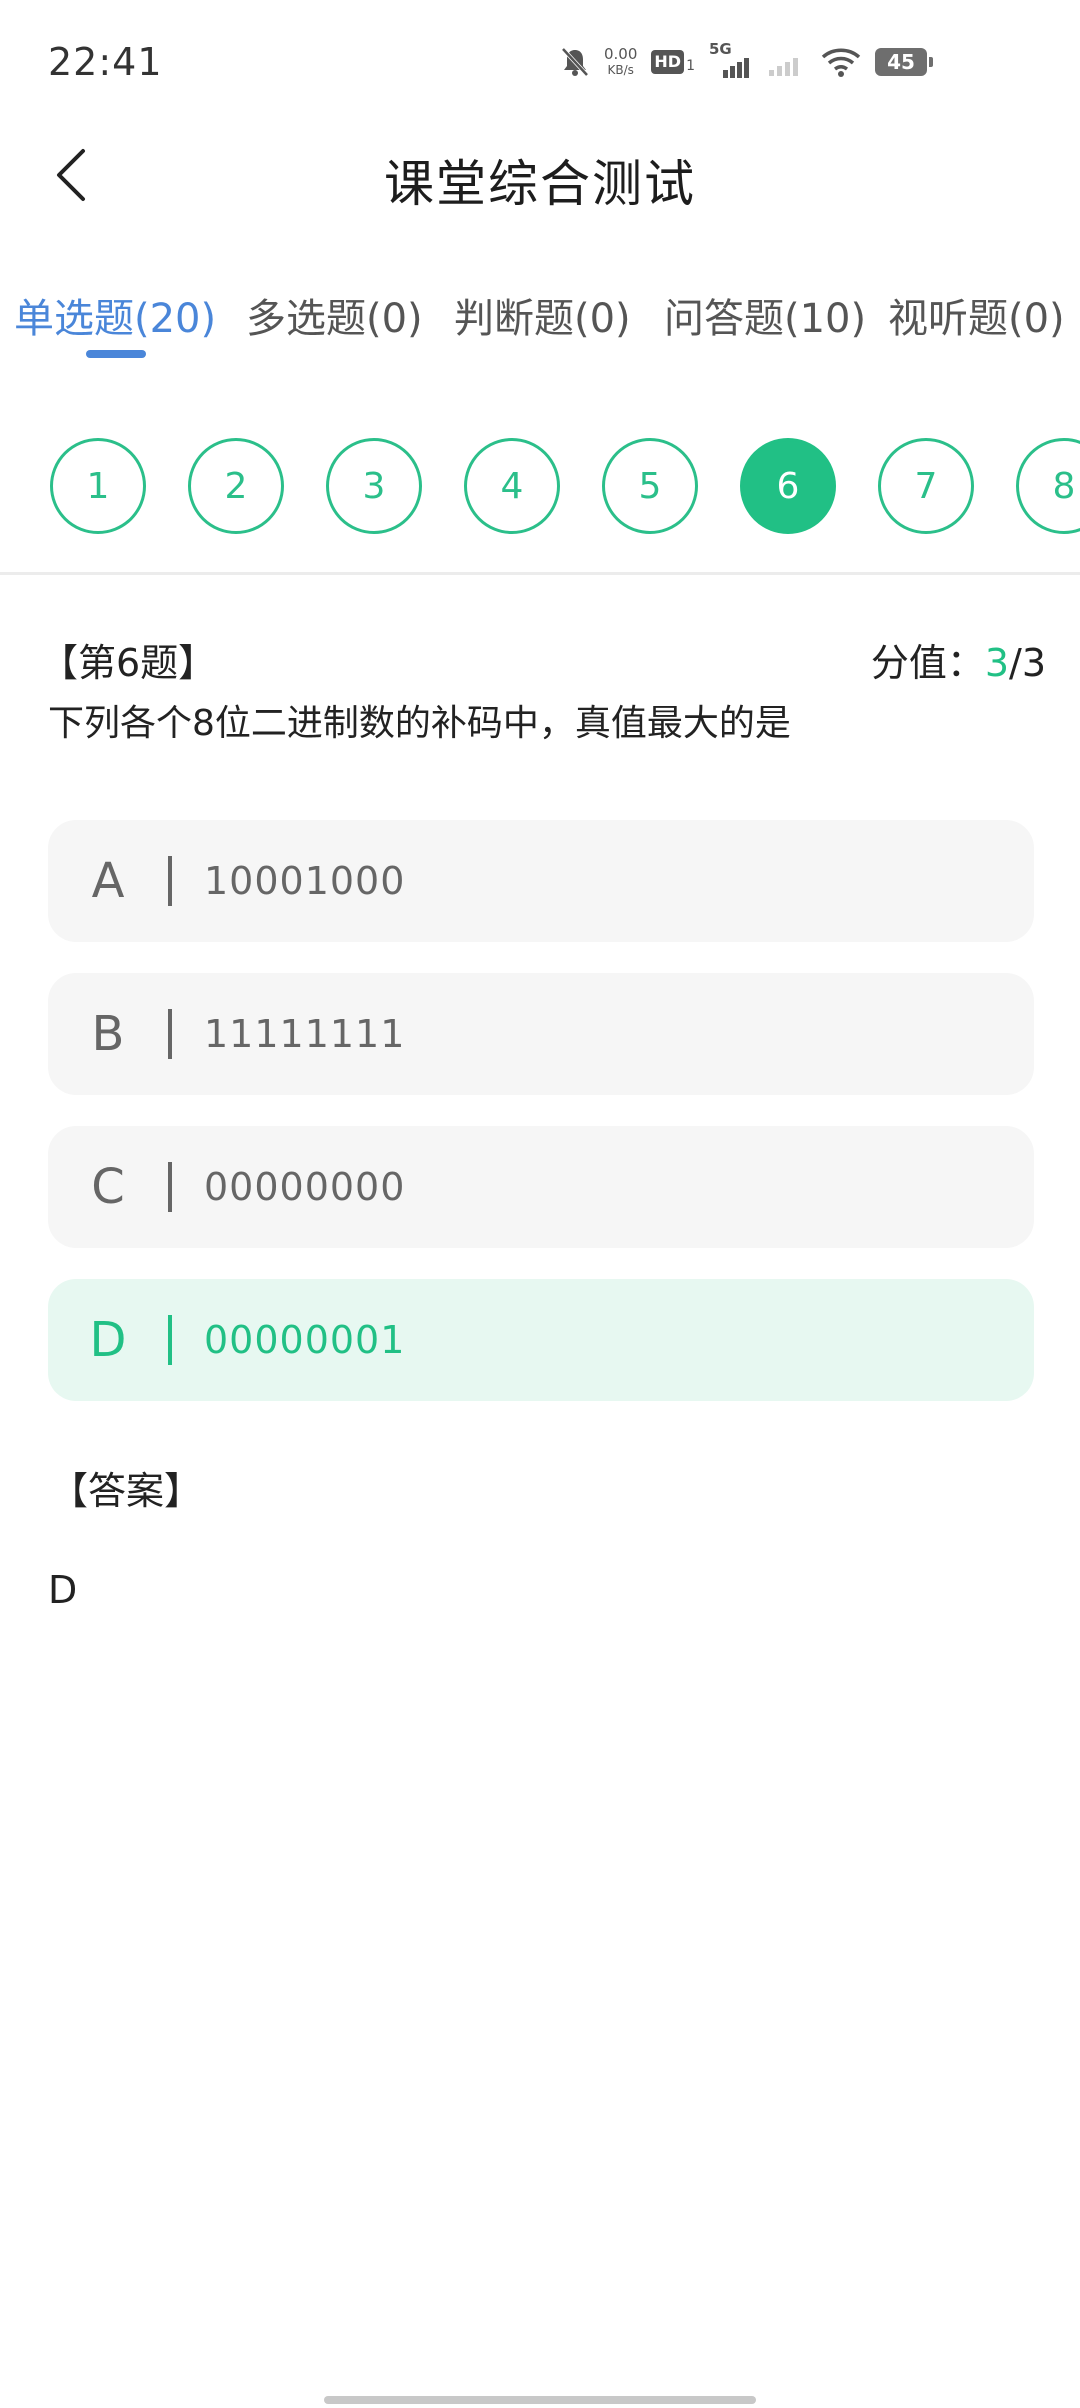 The image size is (1080, 2408). Describe the element at coordinates (541, 1340) in the screenshot. I see `option-d-correct: D 00000001` at that location.